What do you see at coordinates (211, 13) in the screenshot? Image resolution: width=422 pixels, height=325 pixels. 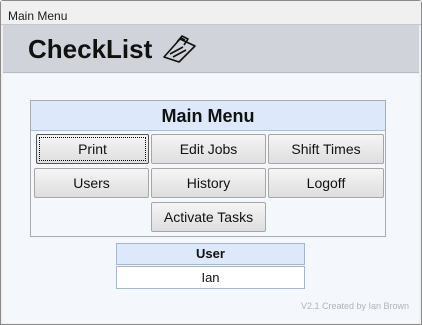 I see `window-titlebar: Main Menu` at bounding box center [211, 13].